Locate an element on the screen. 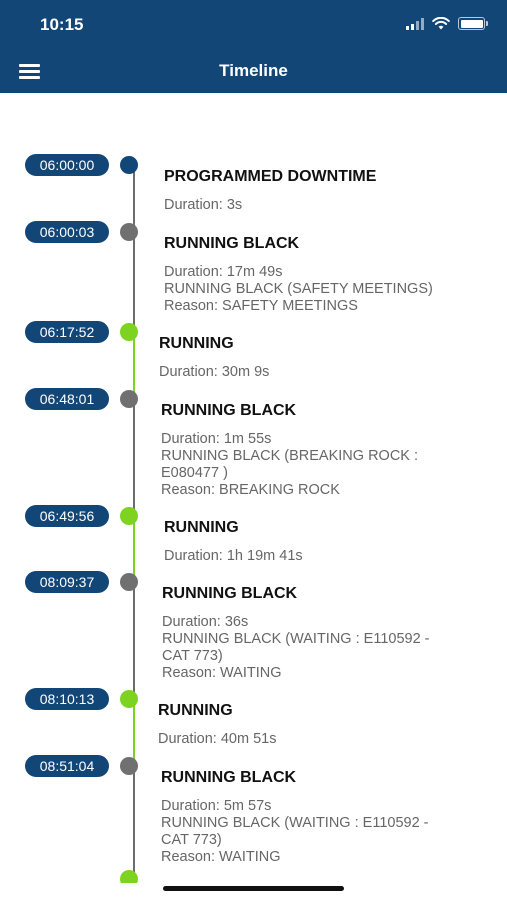 The image size is (507, 900). event-detail: Reason: BREAKING ROCK is located at coordinates (250, 490).